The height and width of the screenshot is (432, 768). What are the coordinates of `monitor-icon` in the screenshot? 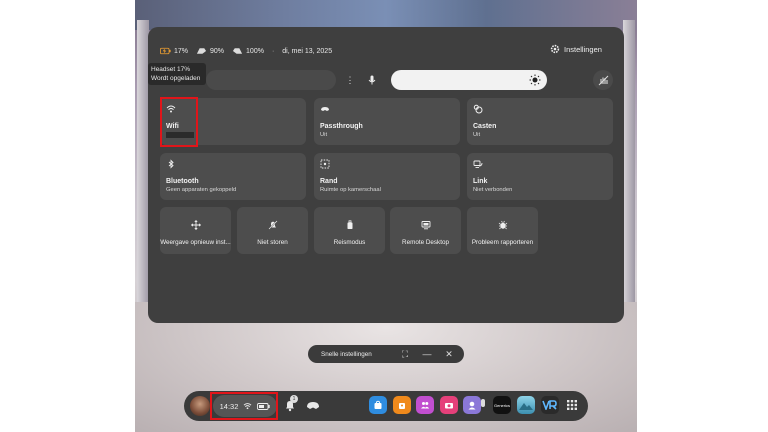 It's located at (425, 225).